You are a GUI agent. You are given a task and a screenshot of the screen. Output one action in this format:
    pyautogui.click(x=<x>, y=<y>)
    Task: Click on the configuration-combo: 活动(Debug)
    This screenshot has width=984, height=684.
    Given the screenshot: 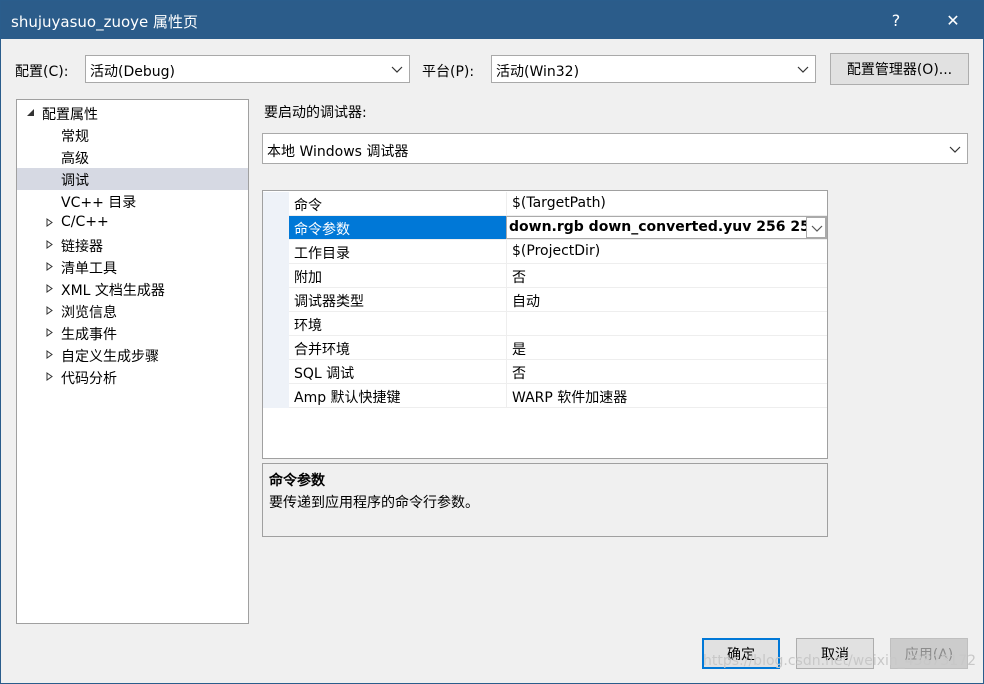 What is the action you would take?
    pyautogui.click(x=247, y=69)
    